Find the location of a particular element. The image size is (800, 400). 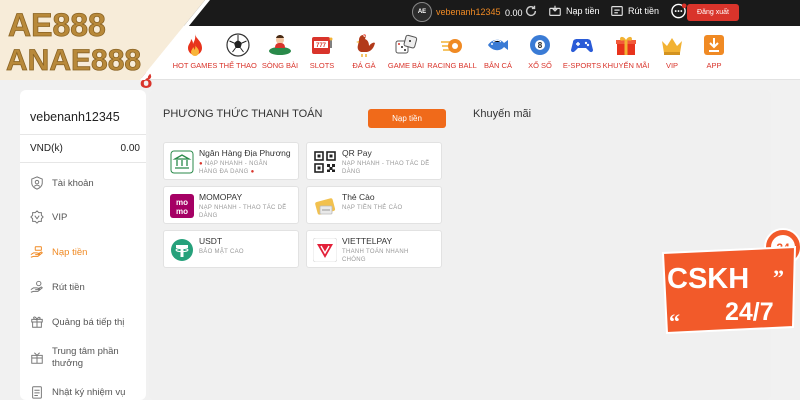

method-usdt: USDT BẢO MẬT CAO is located at coordinates (231, 249).